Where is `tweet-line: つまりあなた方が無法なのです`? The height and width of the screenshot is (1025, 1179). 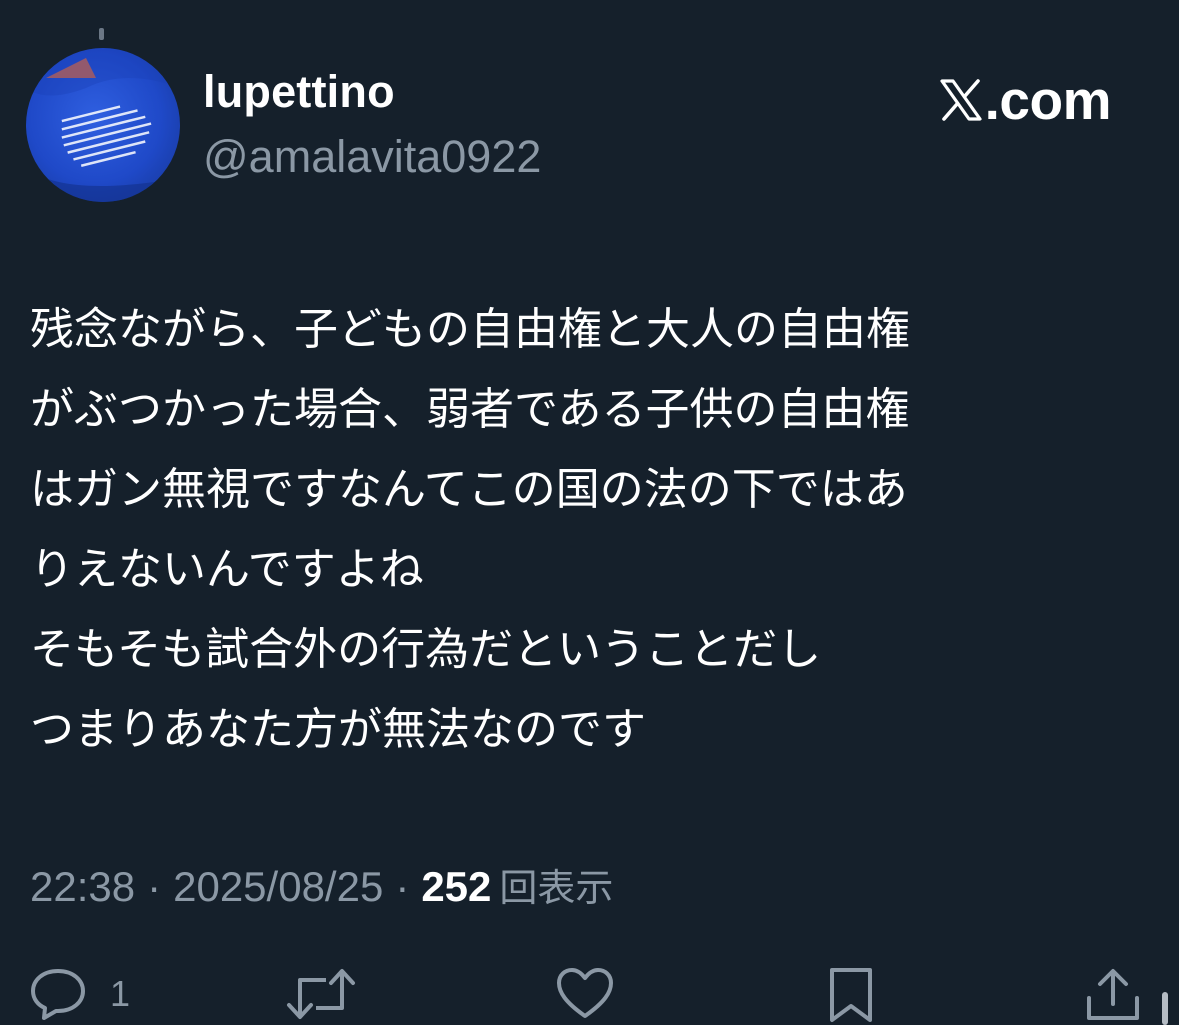
tweet-line: つまりあなた方が無法なのです is located at coordinates (338, 729).